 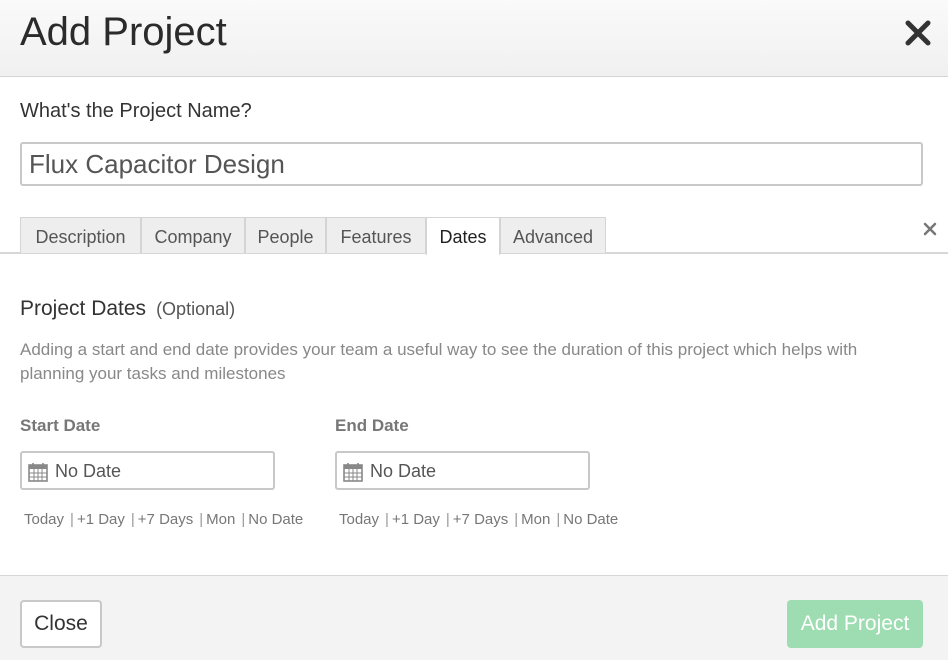 I want to click on close-x-icon, so click(x=918, y=32).